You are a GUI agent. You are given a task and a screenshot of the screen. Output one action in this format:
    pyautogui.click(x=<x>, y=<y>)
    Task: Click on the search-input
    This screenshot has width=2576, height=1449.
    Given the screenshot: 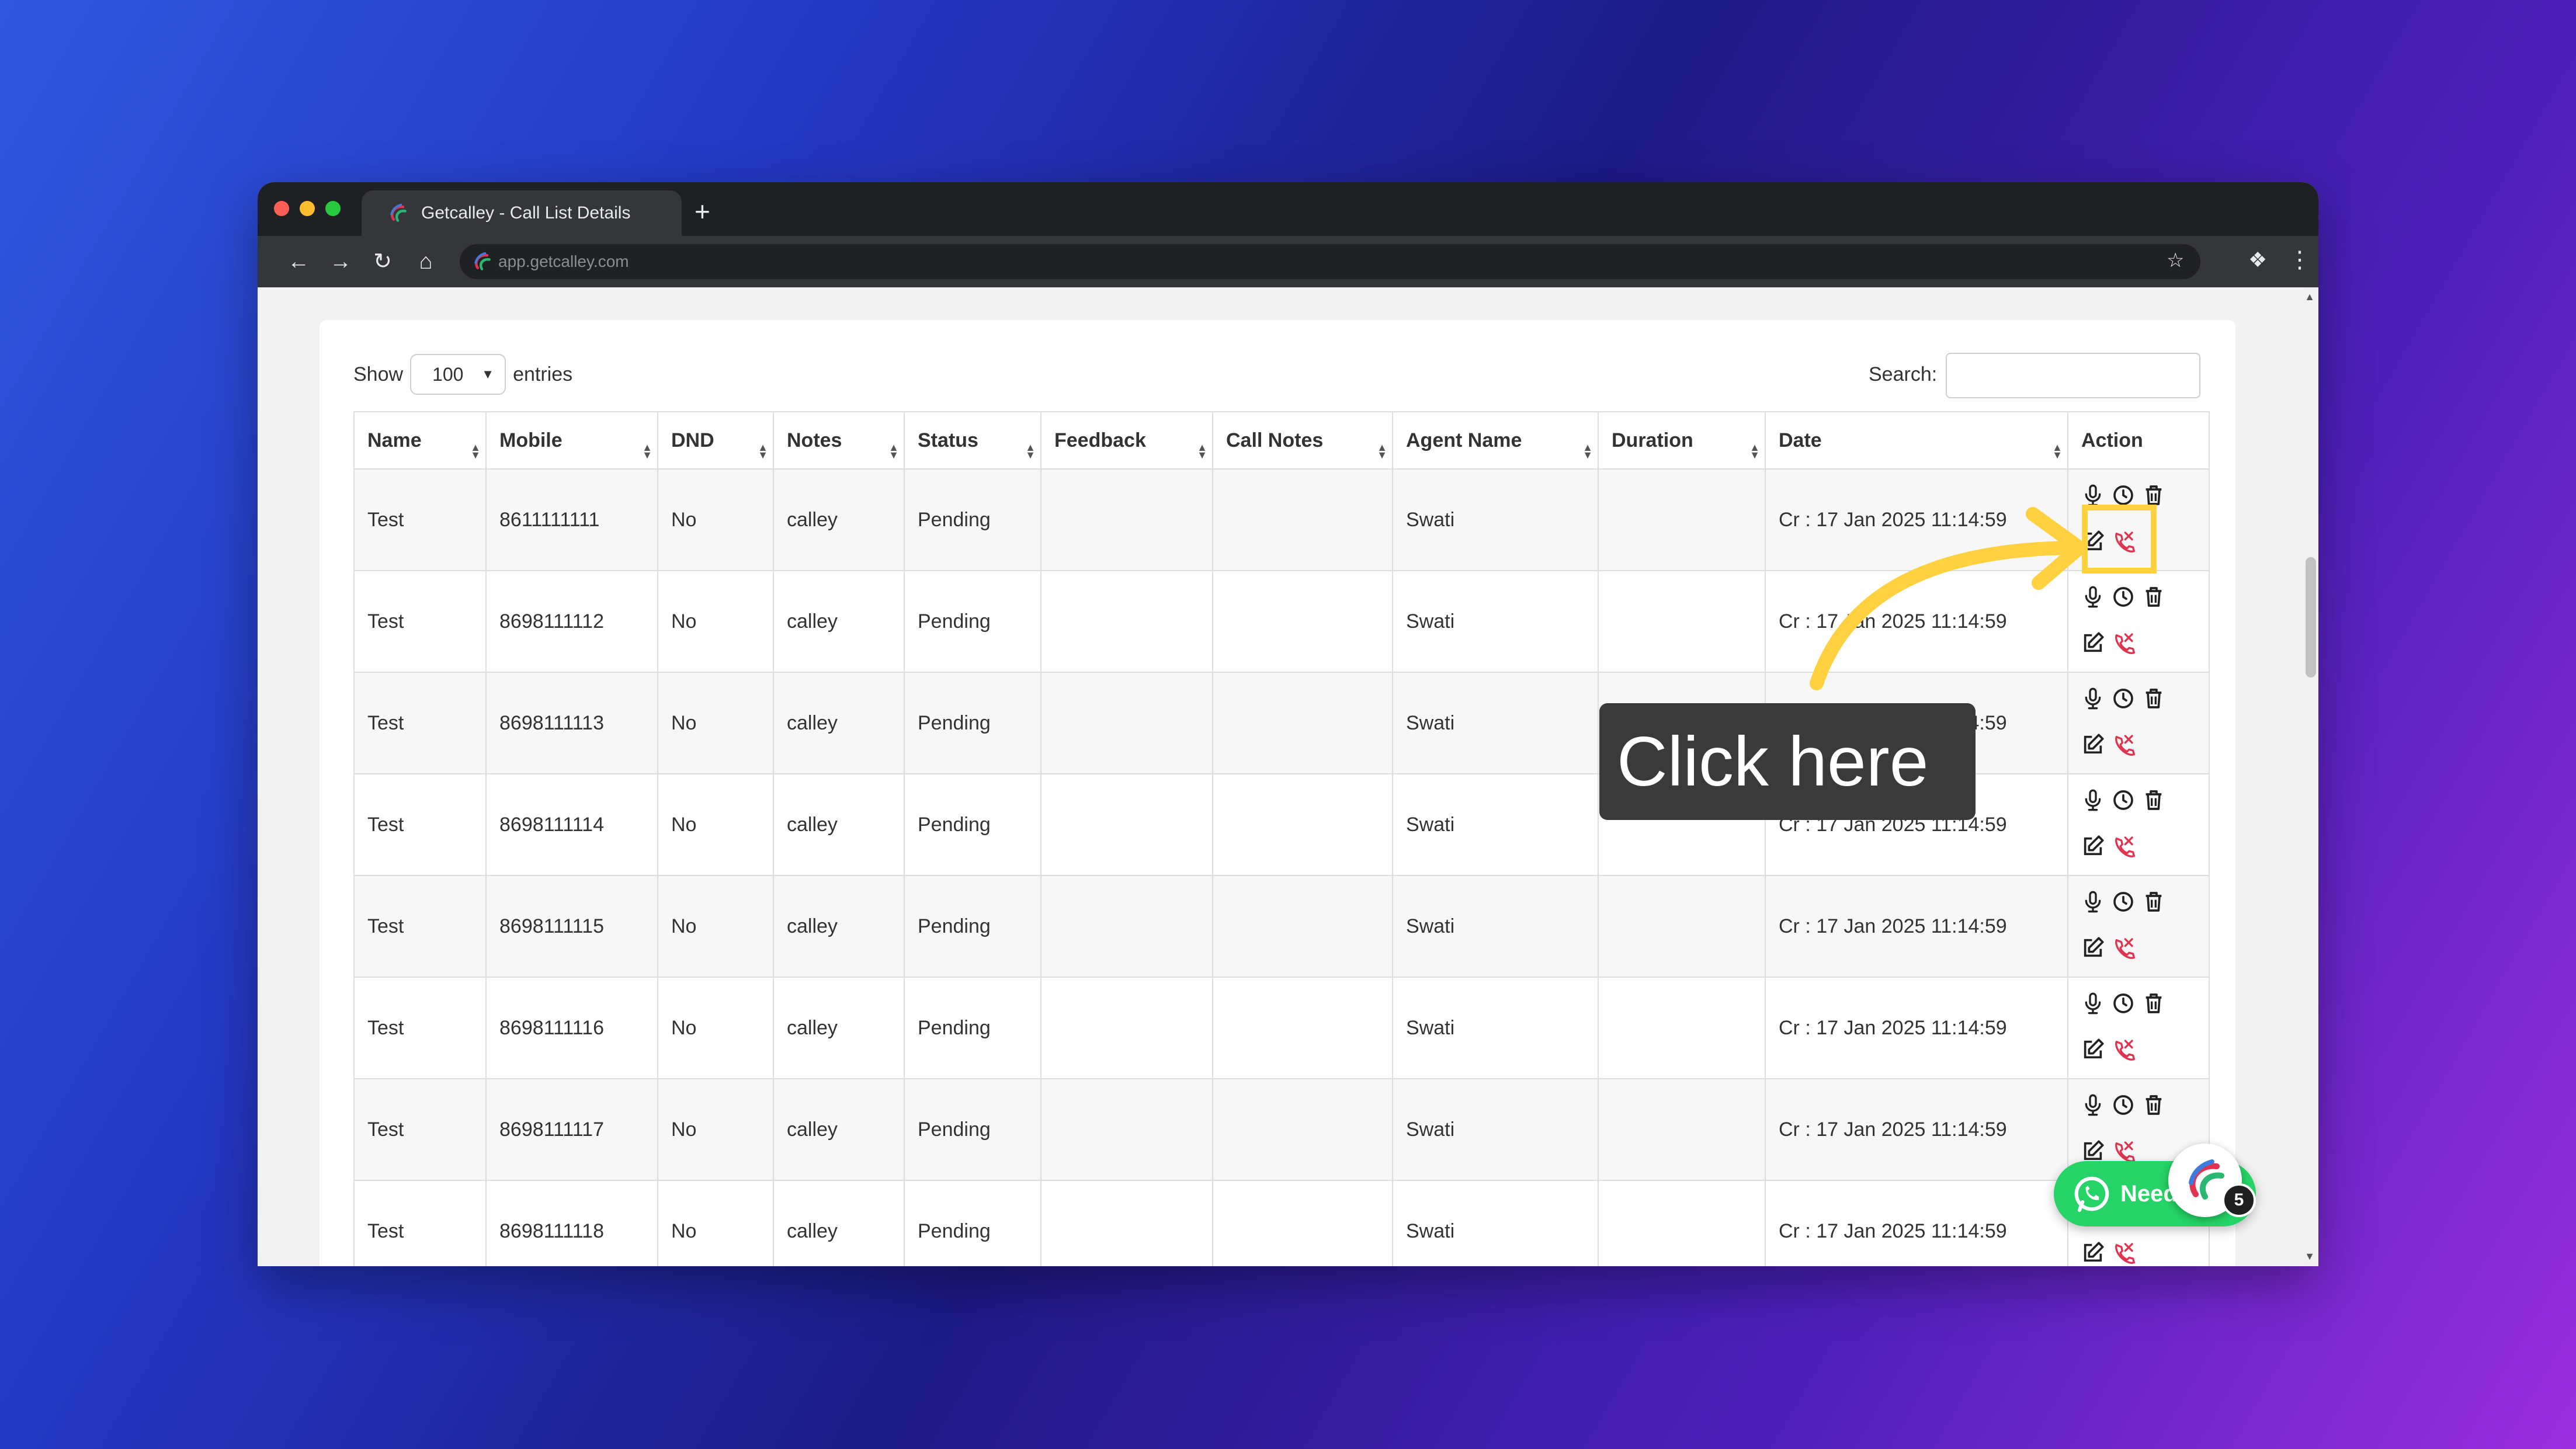 What is the action you would take?
    pyautogui.click(x=2073, y=375)
    